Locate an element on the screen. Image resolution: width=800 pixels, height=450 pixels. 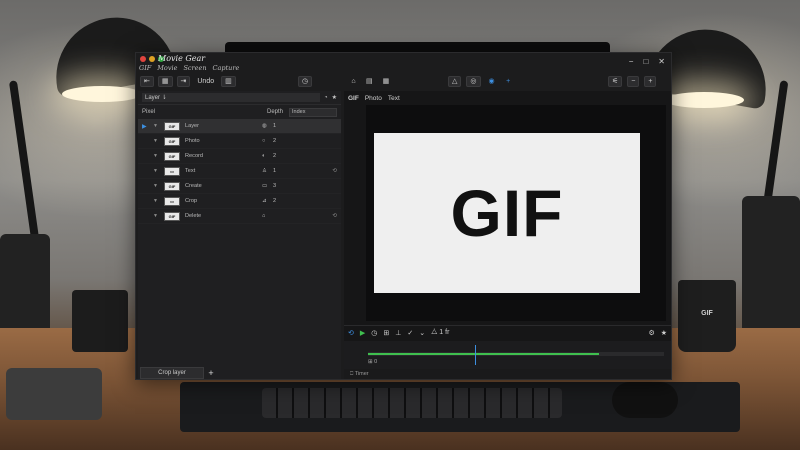
home-icon: ⌂ is located at coordinates (353, 81).